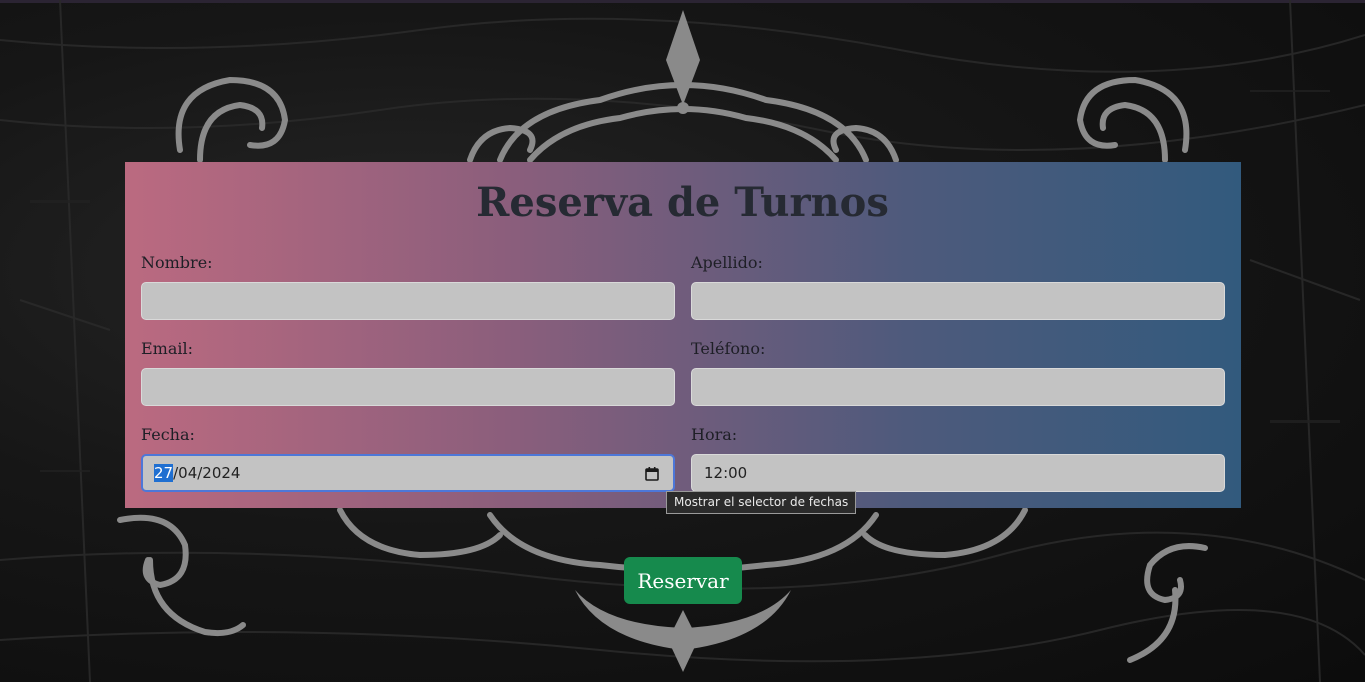 This screenshot has width=1365, height=682. I want to click on fecha-day-segment: 27, so click(164, 473).